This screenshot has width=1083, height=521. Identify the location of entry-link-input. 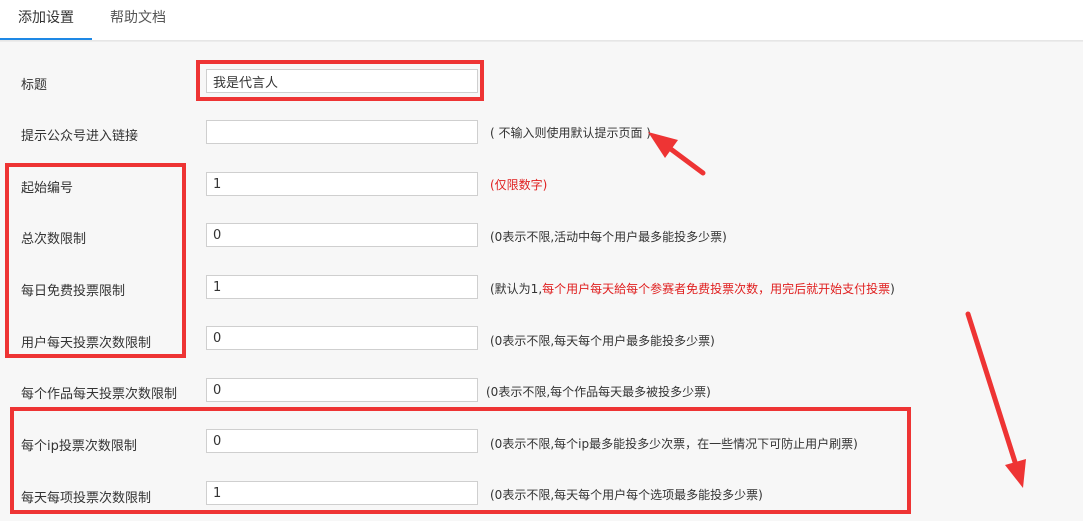
(342, 132).